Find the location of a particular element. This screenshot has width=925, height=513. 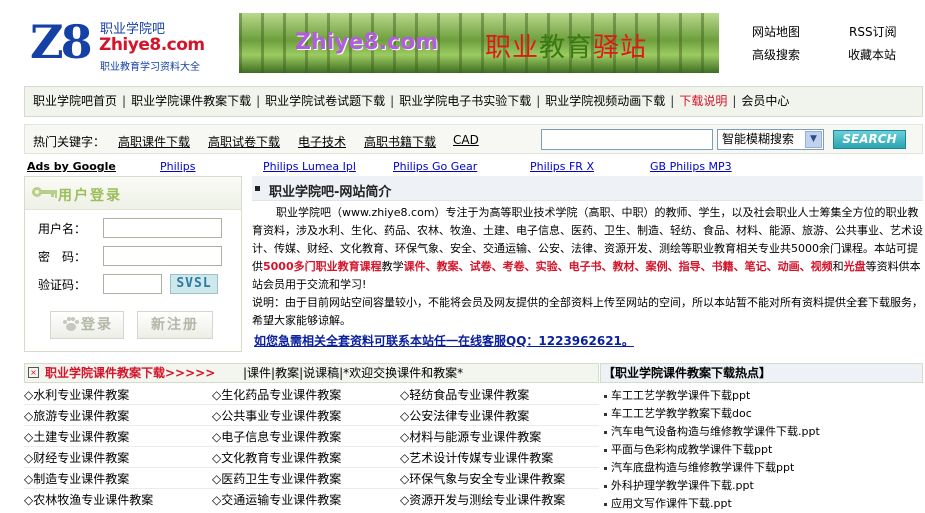

ad-link: Philips Go Gear is located at coordinates (435, 166).